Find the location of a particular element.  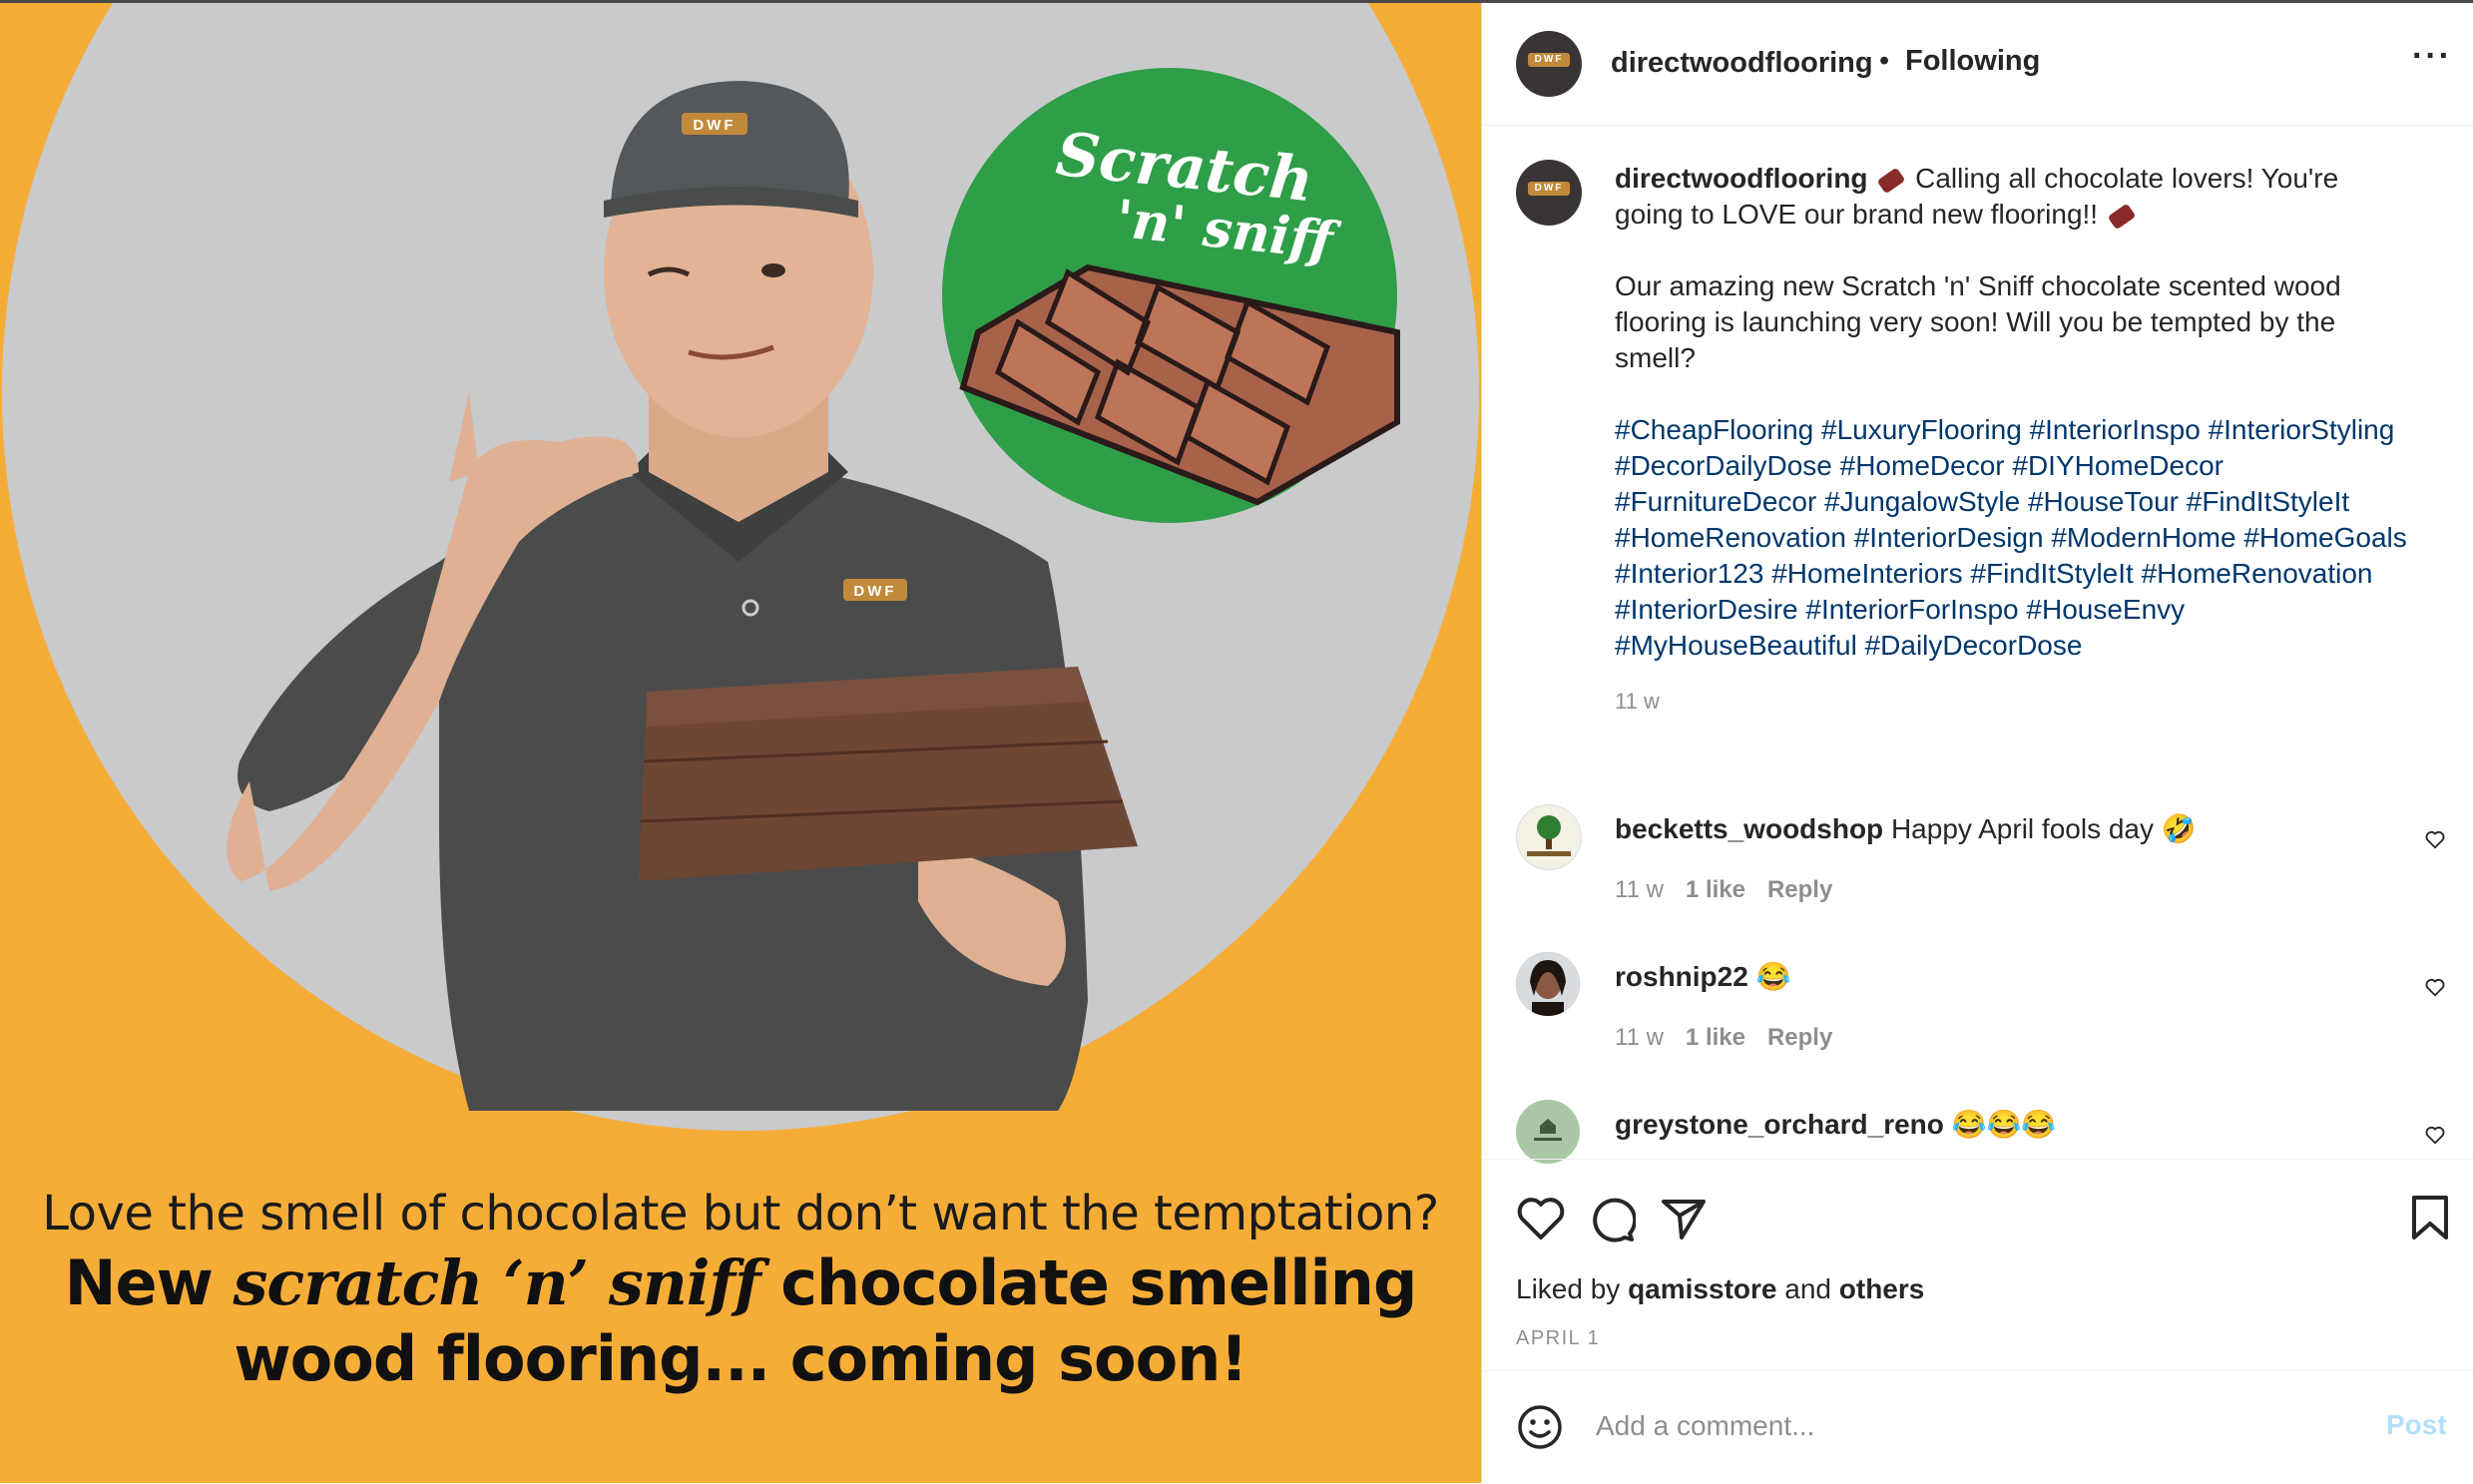

comment-icon is located at coordinates (1612, 1219).